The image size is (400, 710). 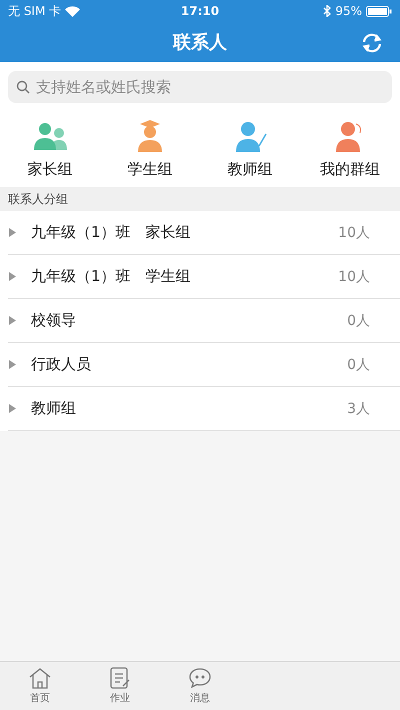 I want to click on section-header: 联系人分组, so click(x=38, y=199).